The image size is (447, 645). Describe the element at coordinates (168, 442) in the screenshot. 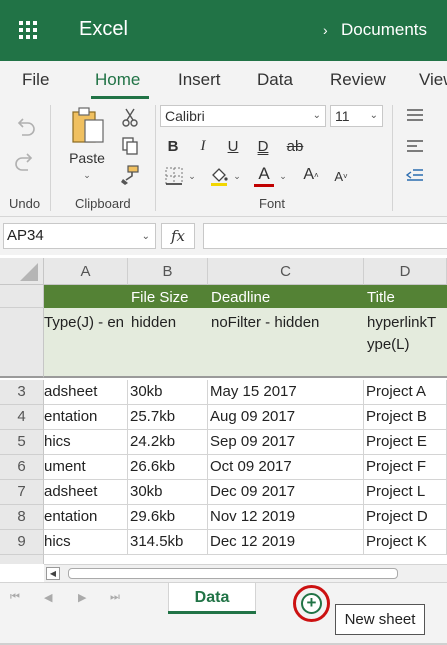

I see `table-cell: 24.2kb` at that location.